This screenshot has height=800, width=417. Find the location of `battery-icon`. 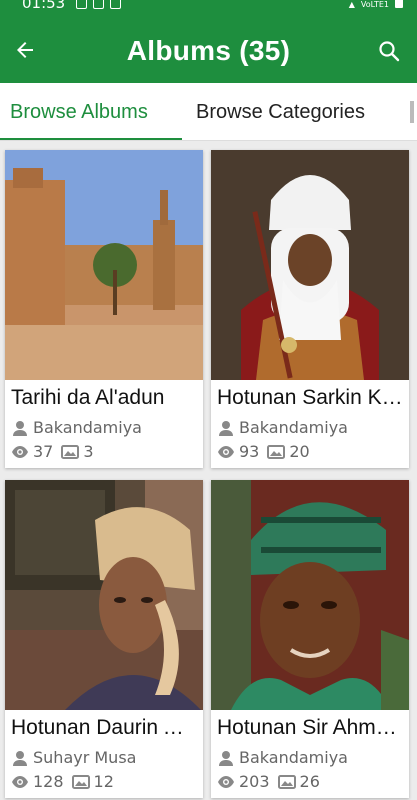

battery-icon is located at coordinates (399, 4).